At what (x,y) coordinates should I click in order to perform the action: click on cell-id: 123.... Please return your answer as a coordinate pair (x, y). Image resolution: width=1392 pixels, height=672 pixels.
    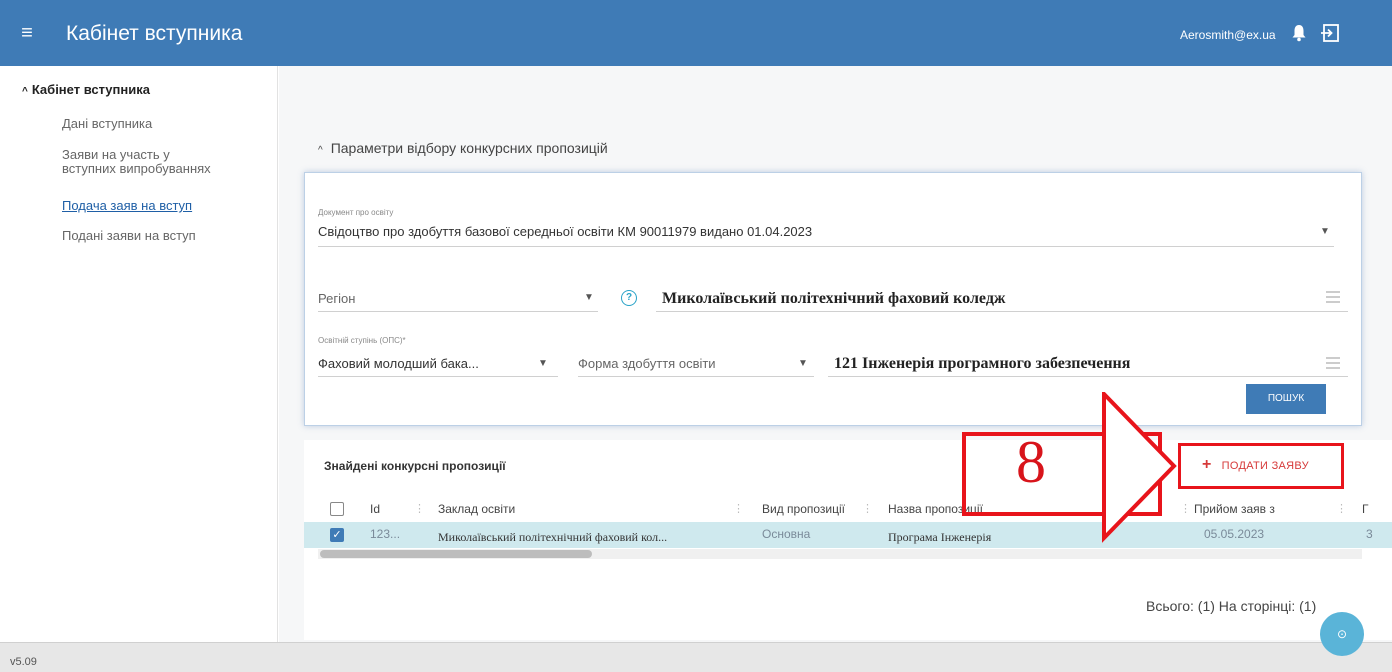
    Looking at the image, I should click on (385, 534).